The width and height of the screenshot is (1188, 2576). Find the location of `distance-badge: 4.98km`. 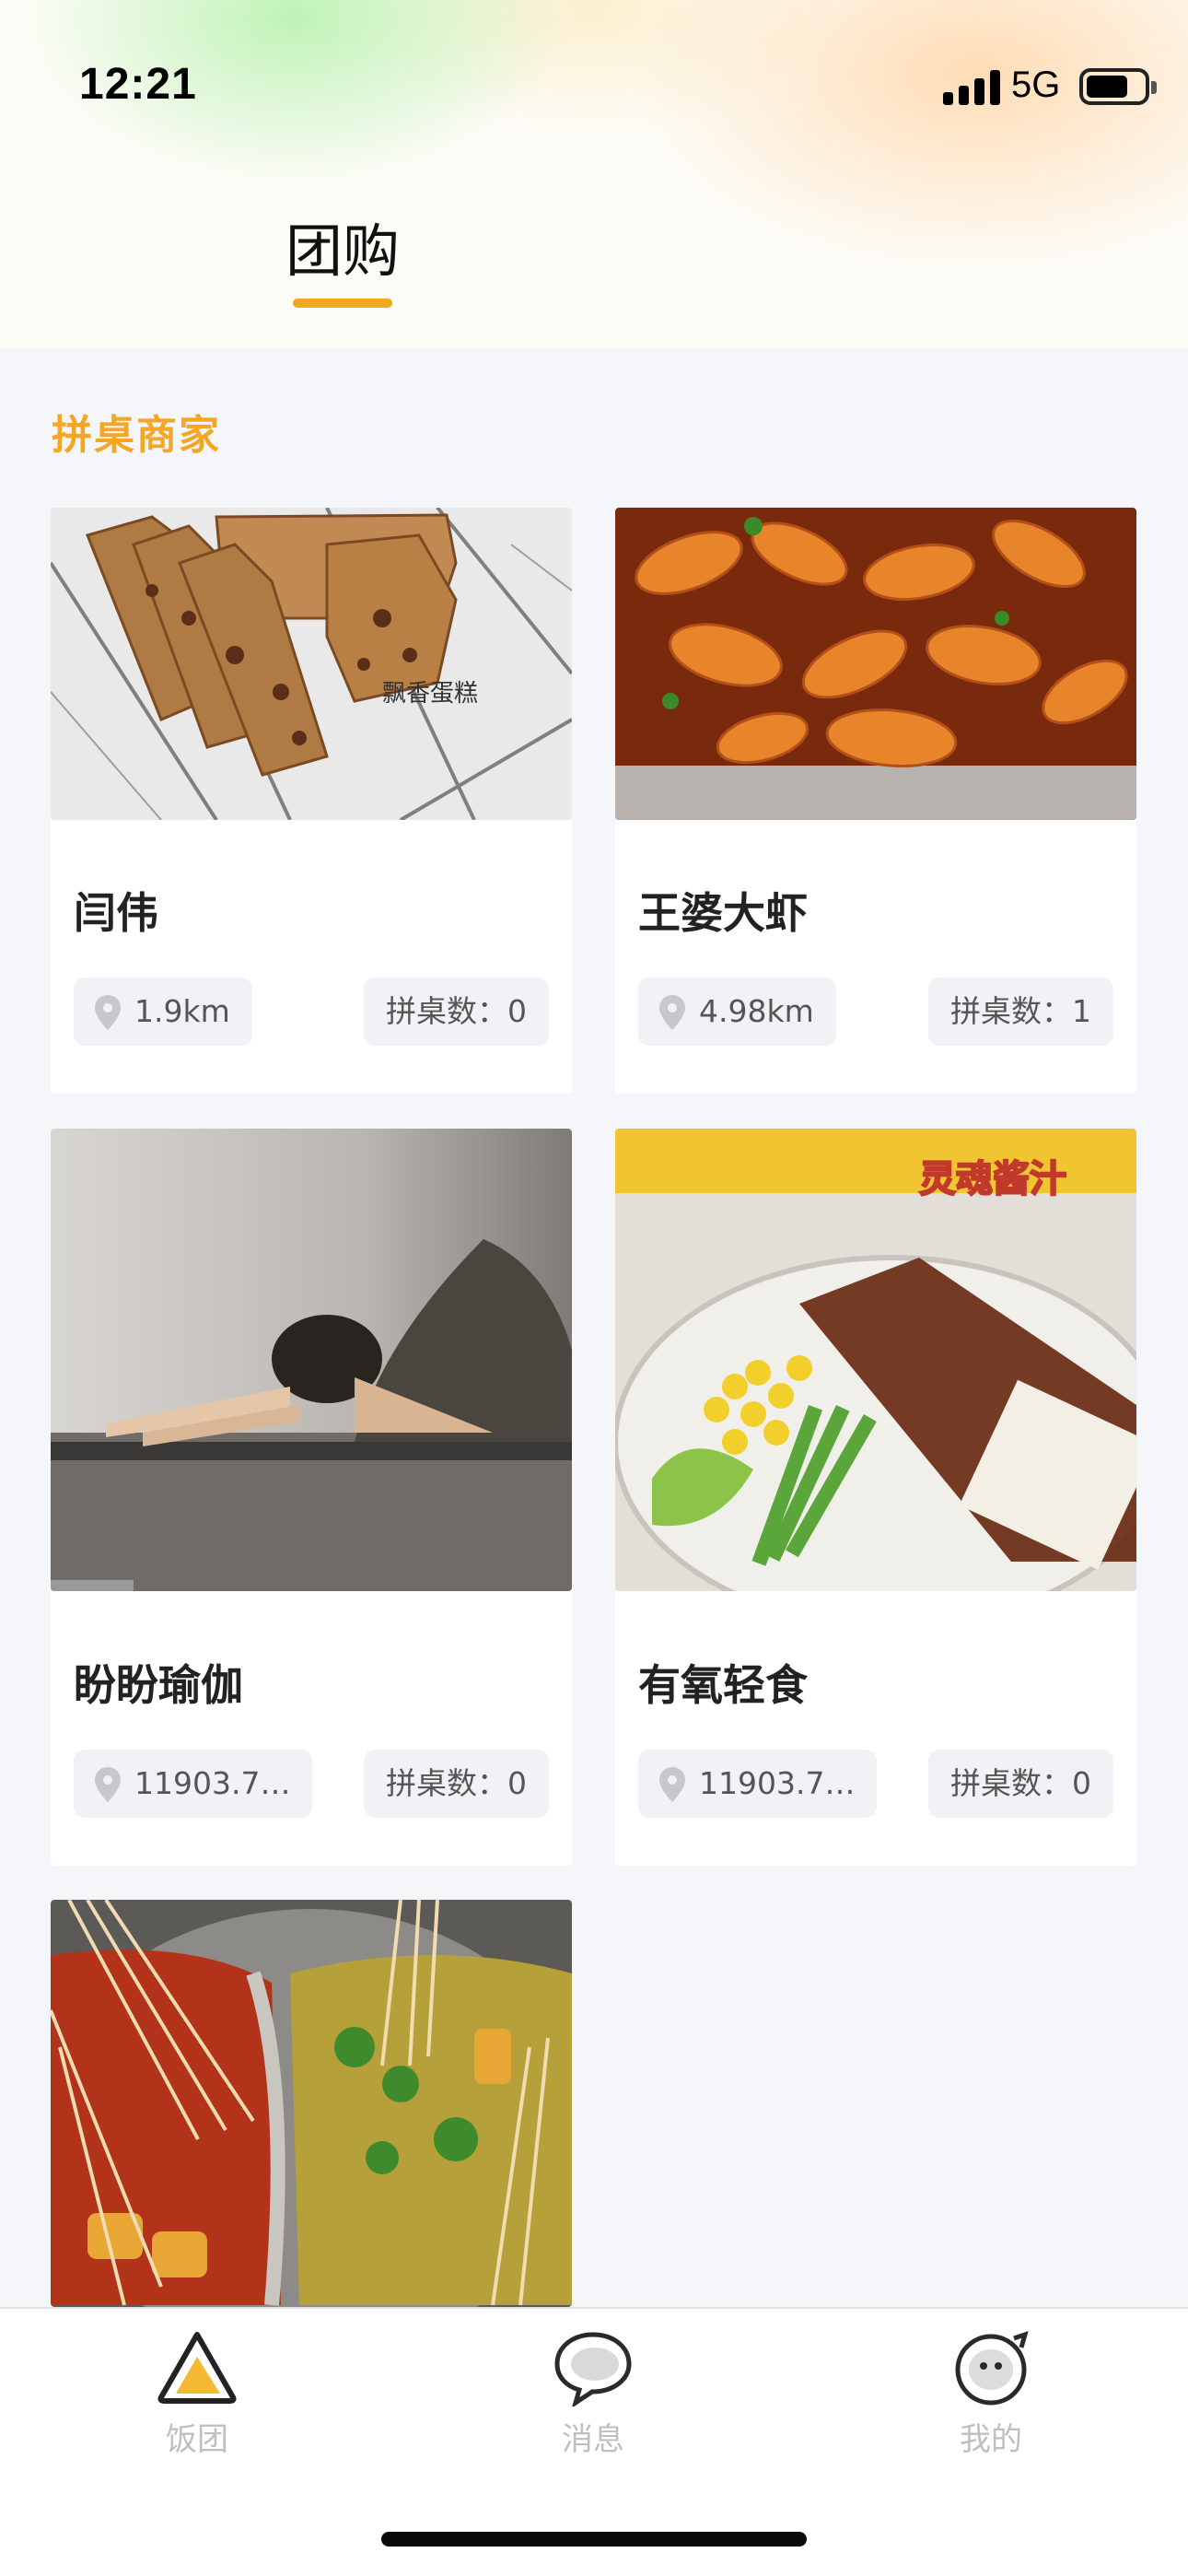

distance-badge: 4.98km is located at coordinates (737, 1012).